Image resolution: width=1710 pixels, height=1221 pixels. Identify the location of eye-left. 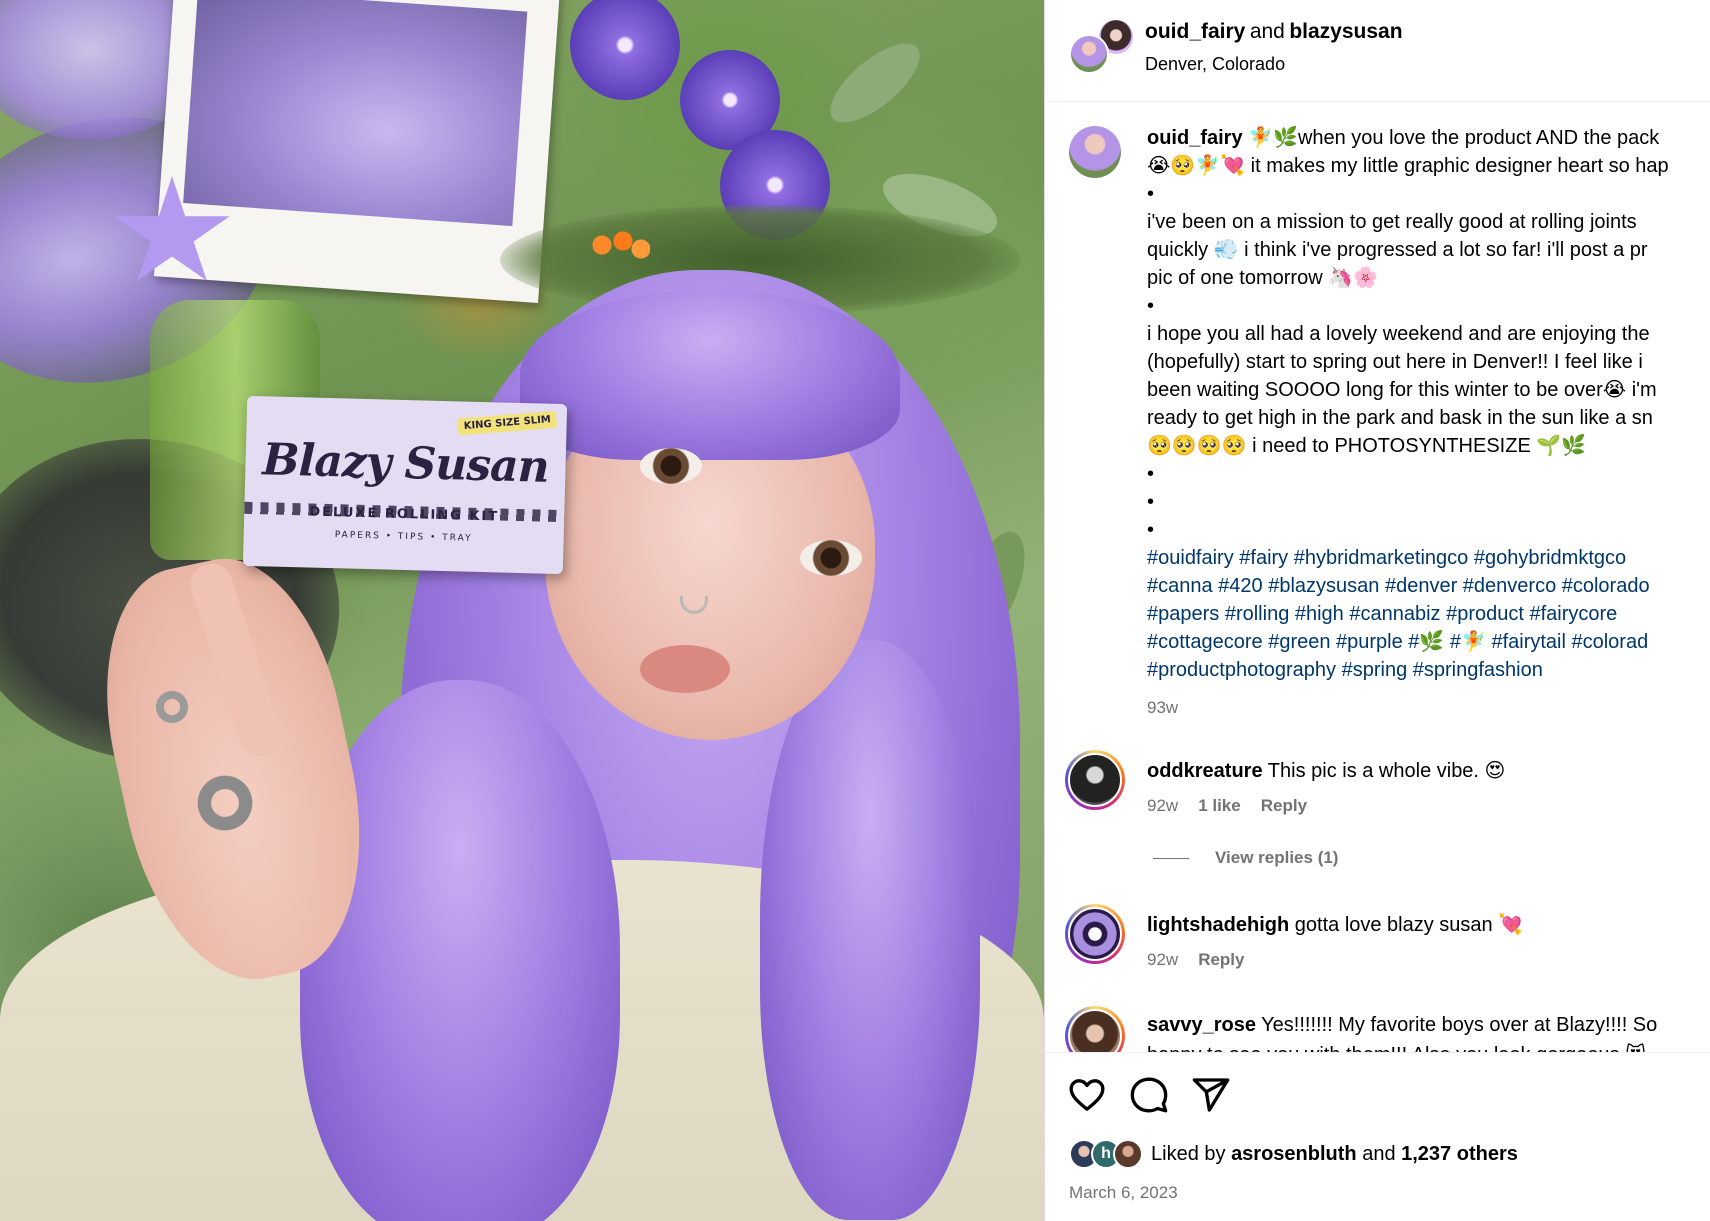
(671, 466).